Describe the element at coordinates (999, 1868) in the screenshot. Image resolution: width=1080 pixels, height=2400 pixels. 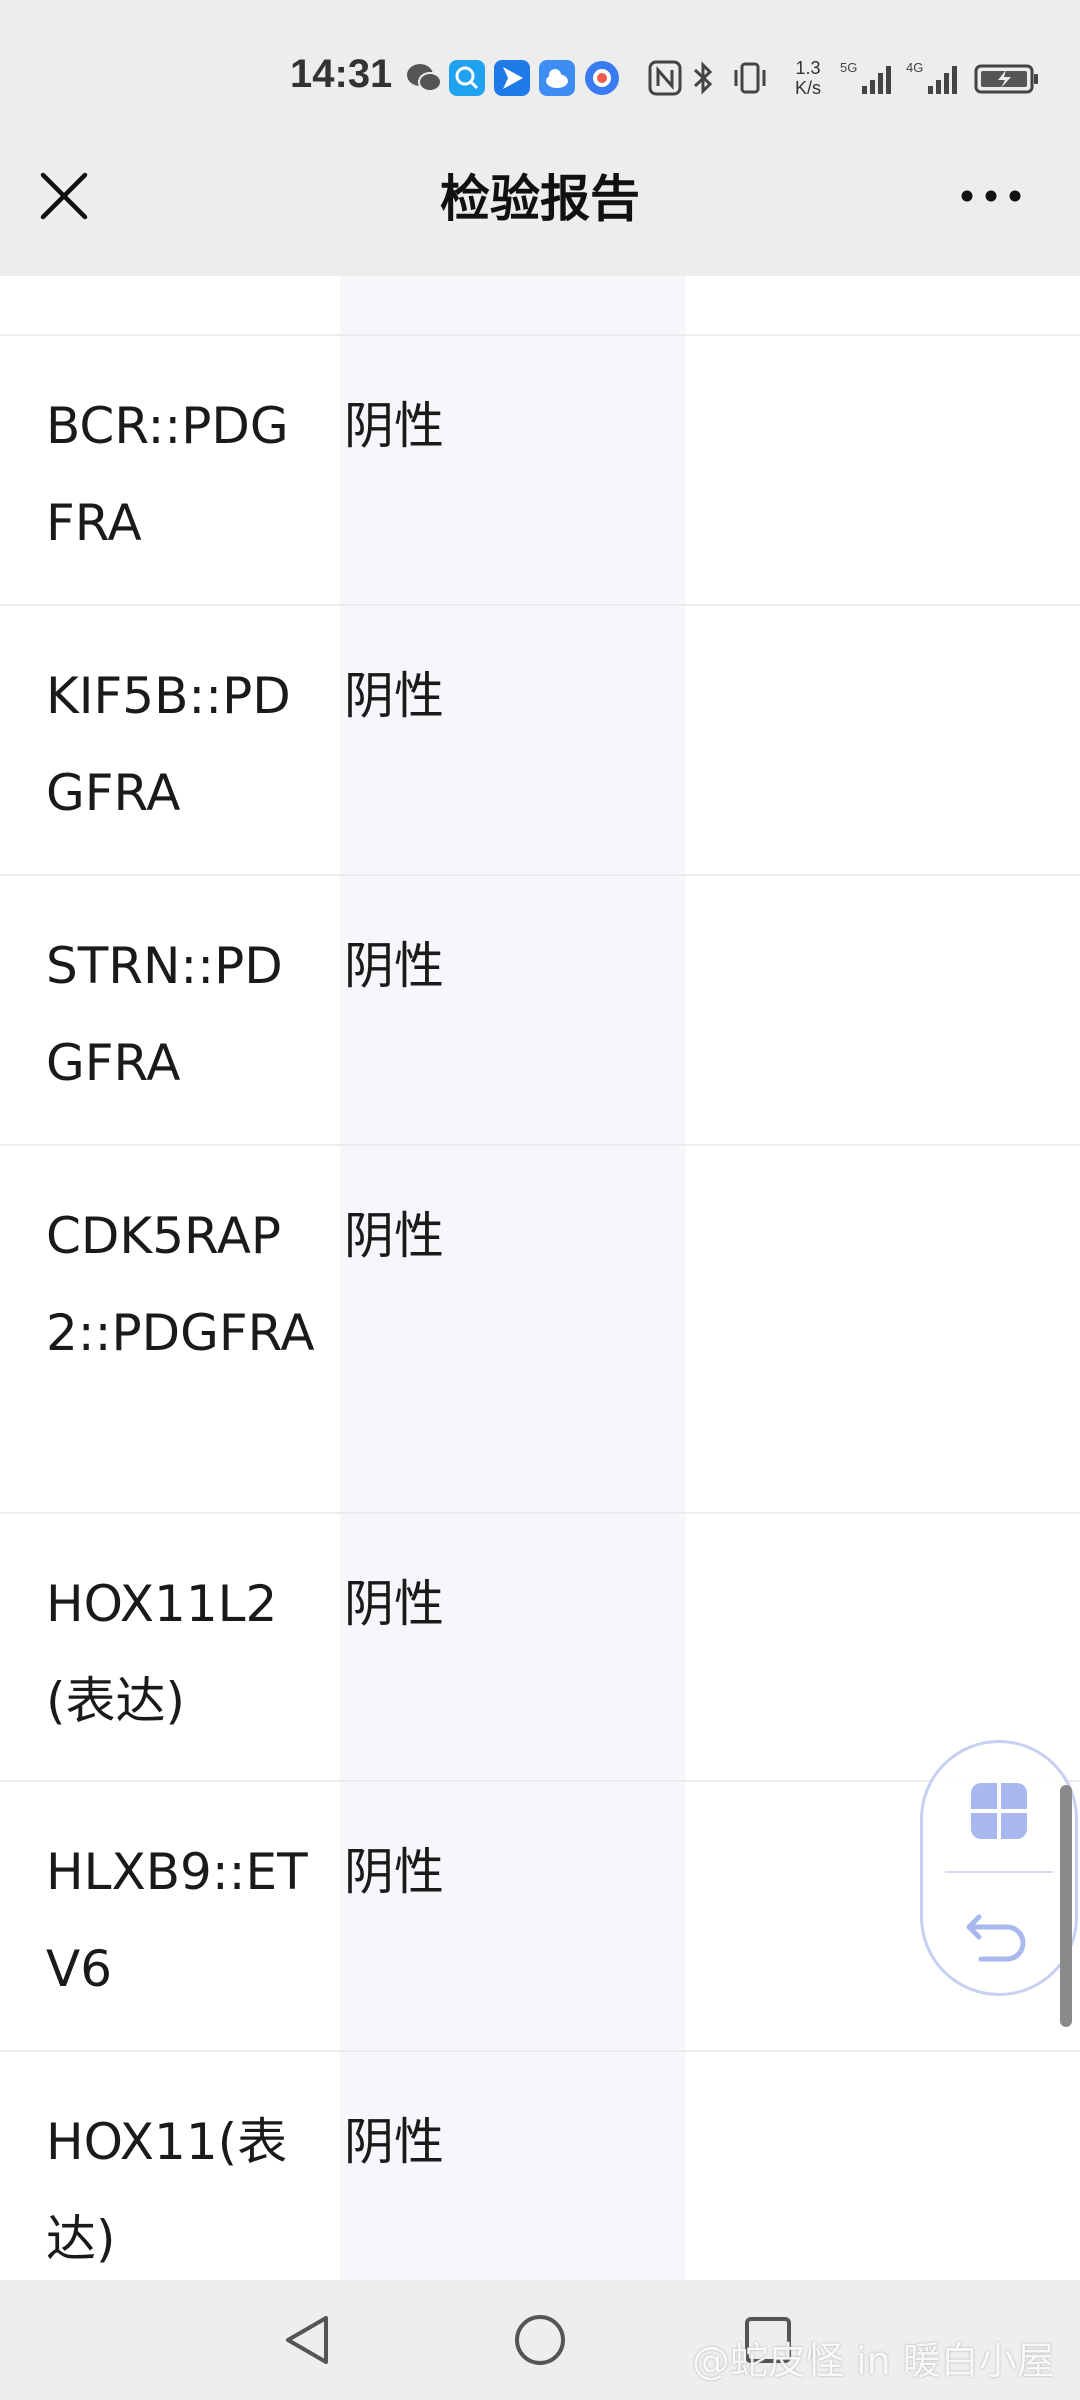
I see `floating-widget` at that location.